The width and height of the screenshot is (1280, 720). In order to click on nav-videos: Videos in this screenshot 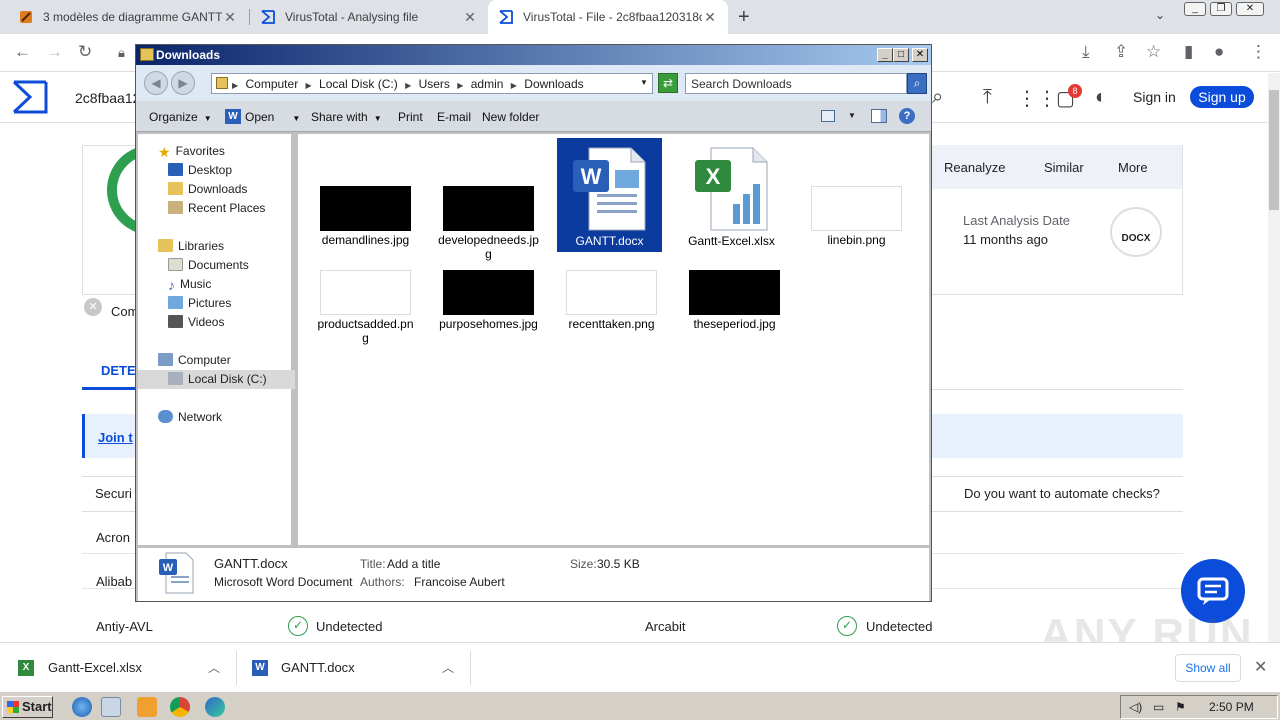, I will do `click(216, 322)`.